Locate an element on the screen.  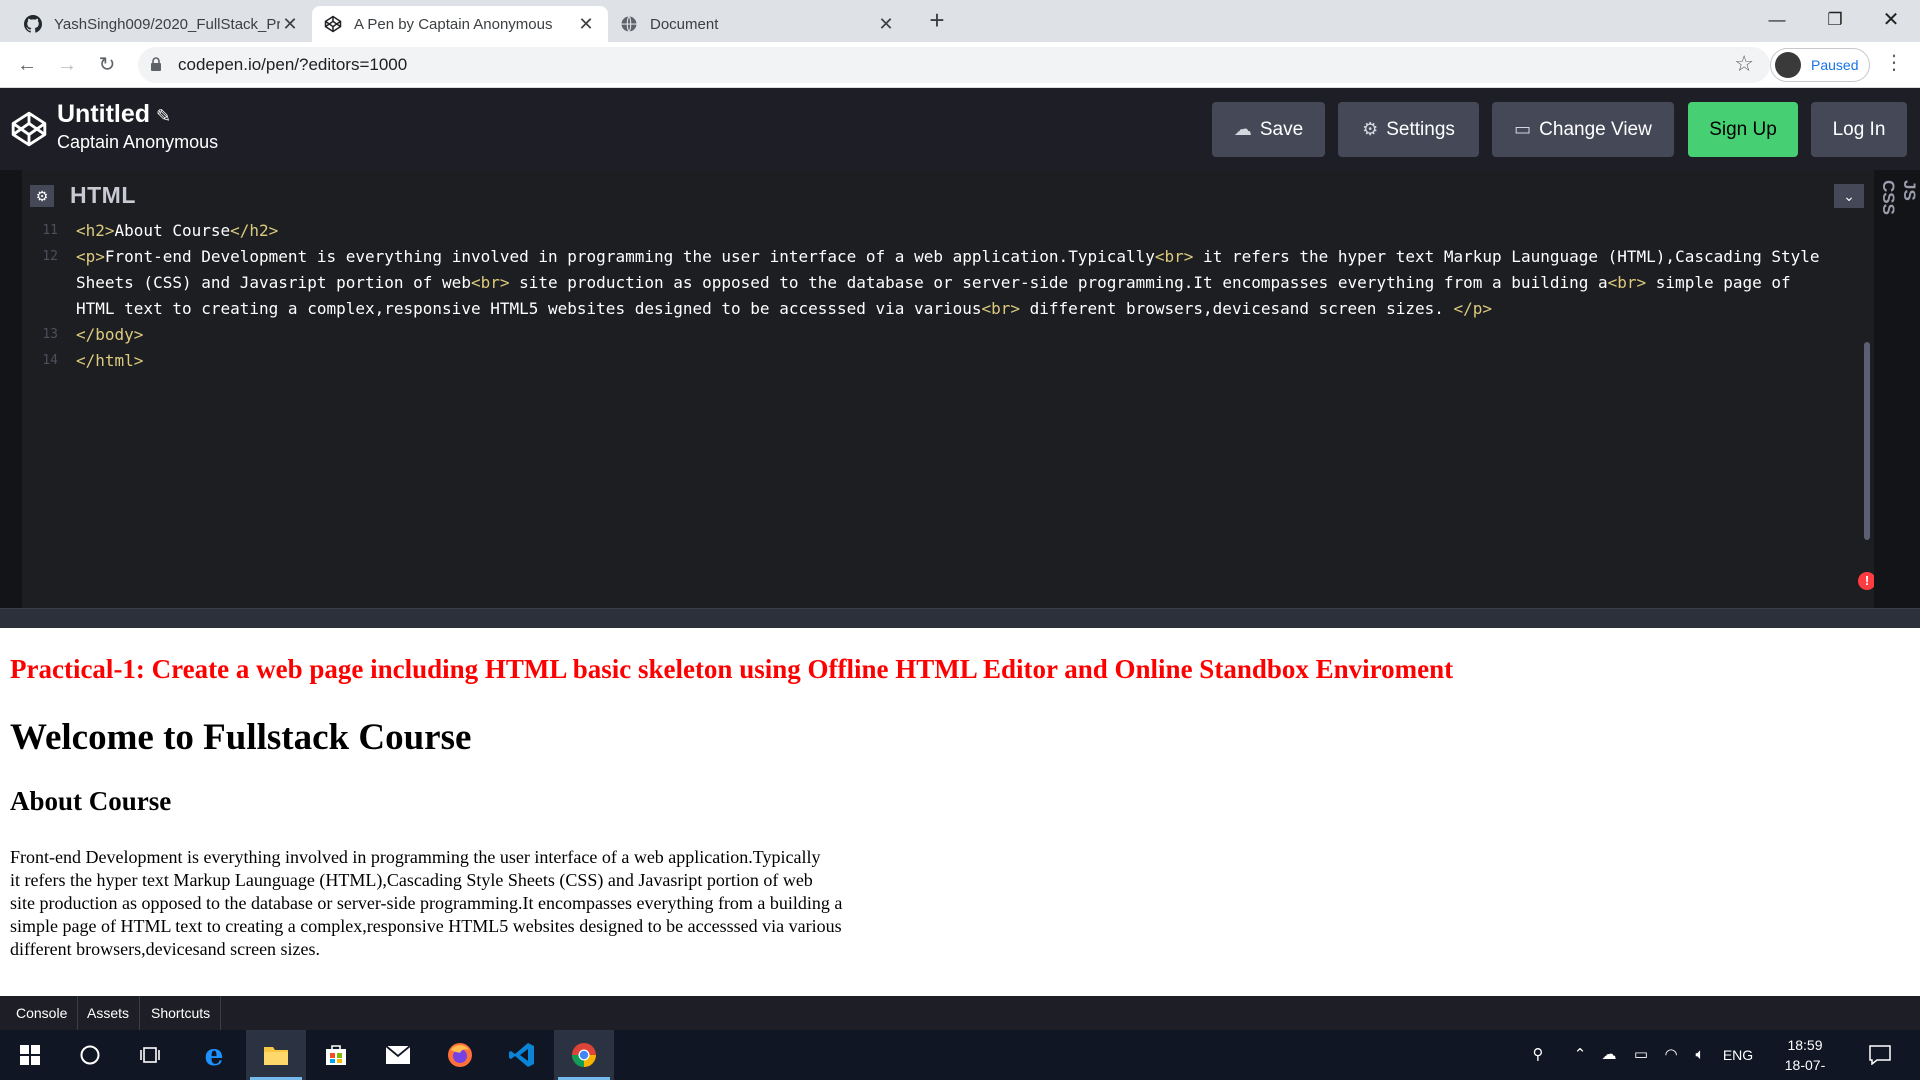
pen-author: Captain Anonymous is located at coordinates (138, 142).